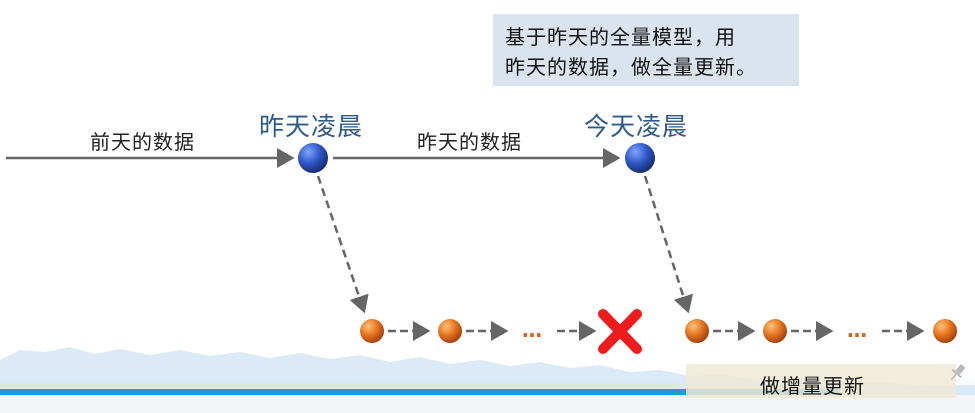 The width and height of the screenshot is (975, 413). Describe the element at coordinates (342, 244) in the screenshot. I see `dashed-arrow-yesterday-to-incremental` at that location.